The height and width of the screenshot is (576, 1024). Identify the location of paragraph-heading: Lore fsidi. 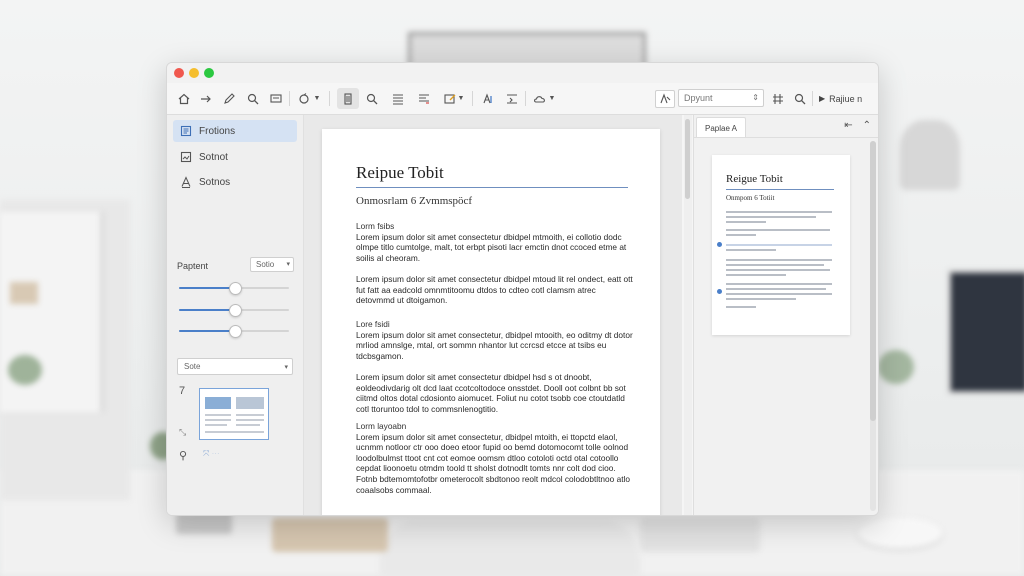
(373, 324).